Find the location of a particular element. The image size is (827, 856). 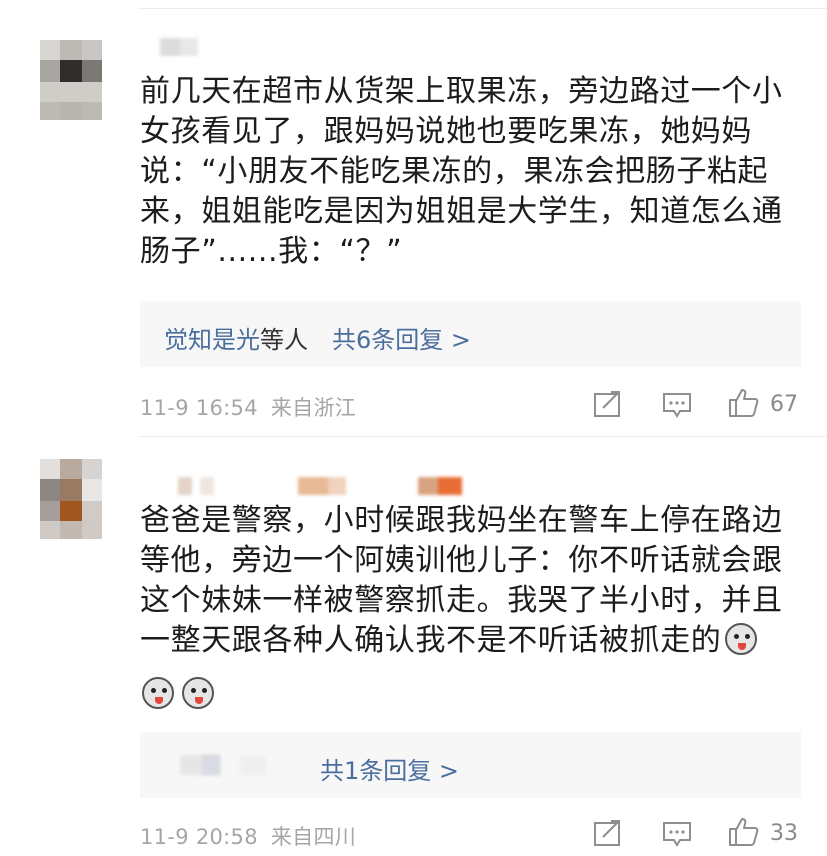

comment-meta: 11-9 20:58 来自四川 is located at coordinates (248, 836).